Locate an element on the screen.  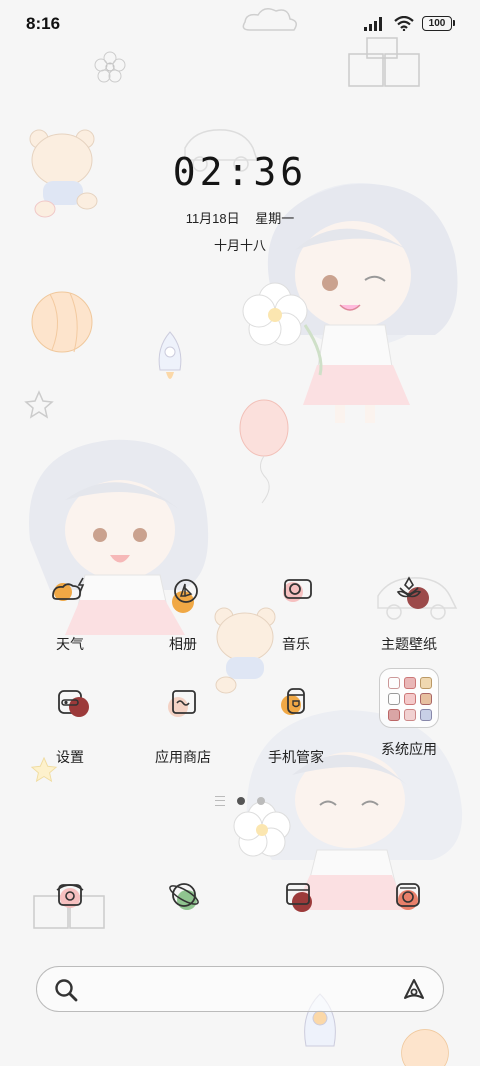
app-label: 音乐 is located at coordinates (296, 644).